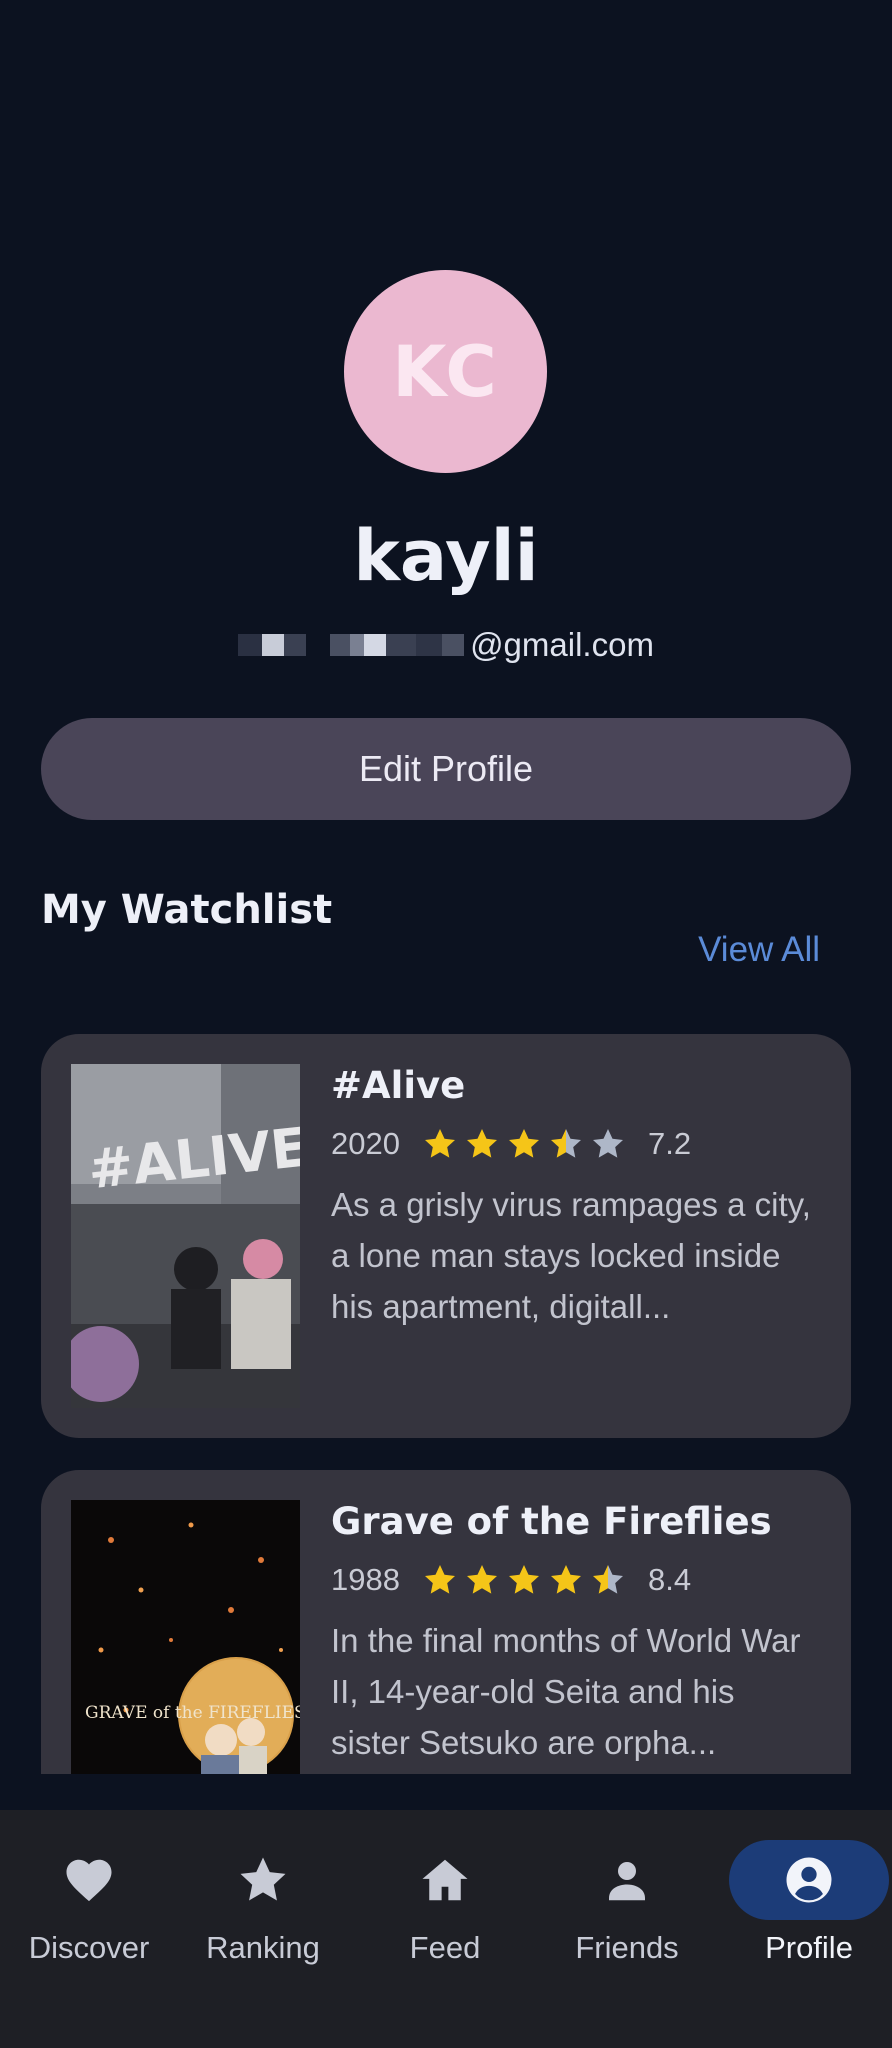 The width and height of the screenshot is (892, 2048). I want to click on movie-poster: #ALIVE, so click(185, 1236).